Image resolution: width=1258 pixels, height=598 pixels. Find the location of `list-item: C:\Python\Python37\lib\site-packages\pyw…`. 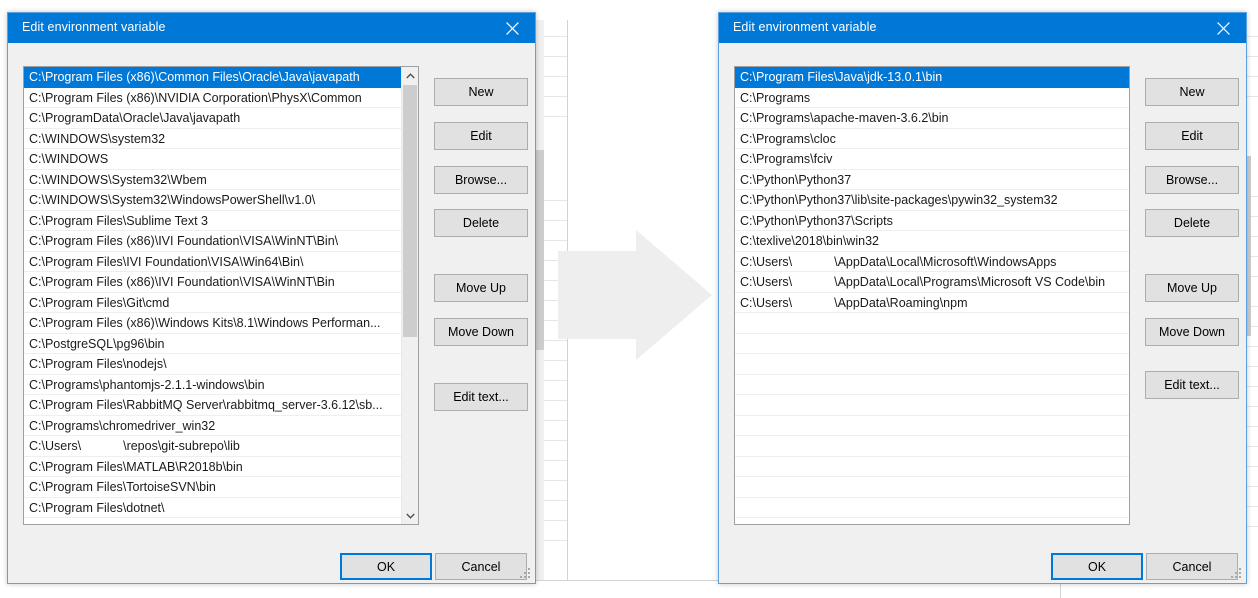

list-item: C:\Python\Python37\lib\site-packages\pyw… is located at coordinates (932, 200).